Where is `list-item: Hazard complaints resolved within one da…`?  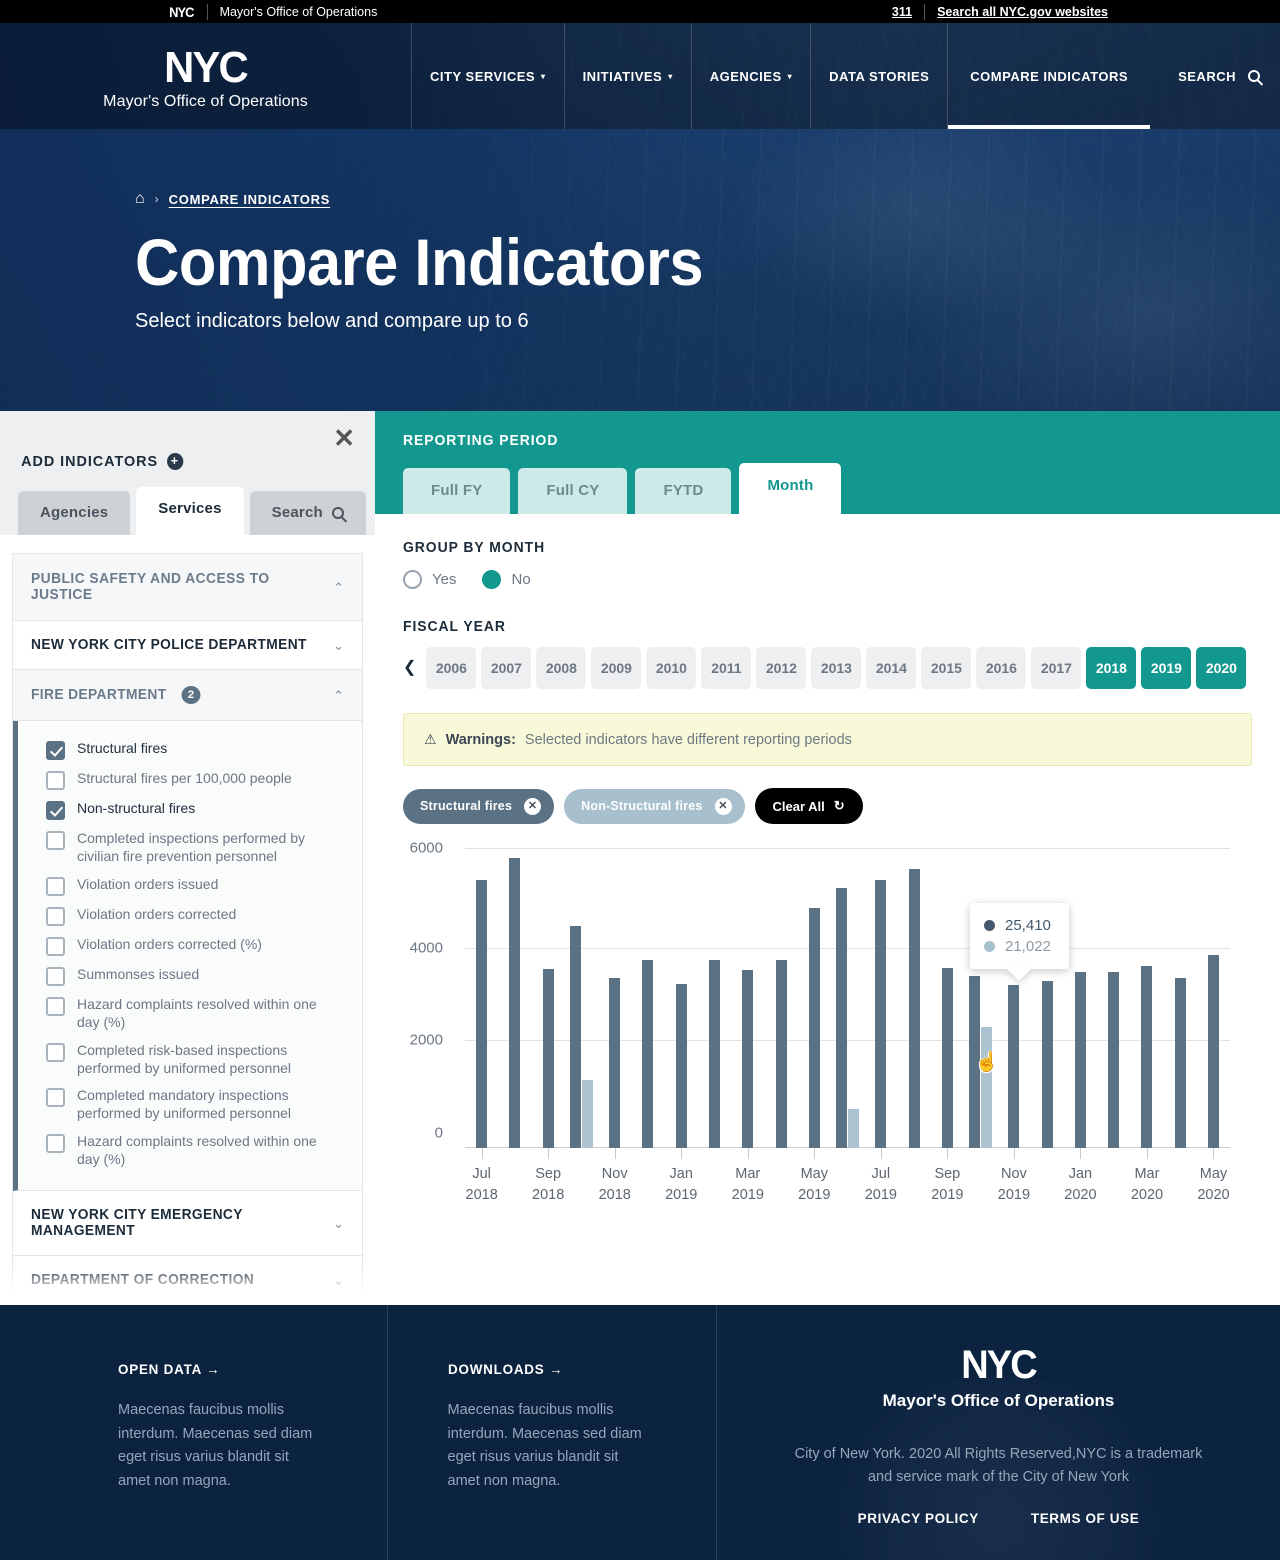 list-item: Hazard complaints resolved within one da… is located at coordinates (190, 1014).